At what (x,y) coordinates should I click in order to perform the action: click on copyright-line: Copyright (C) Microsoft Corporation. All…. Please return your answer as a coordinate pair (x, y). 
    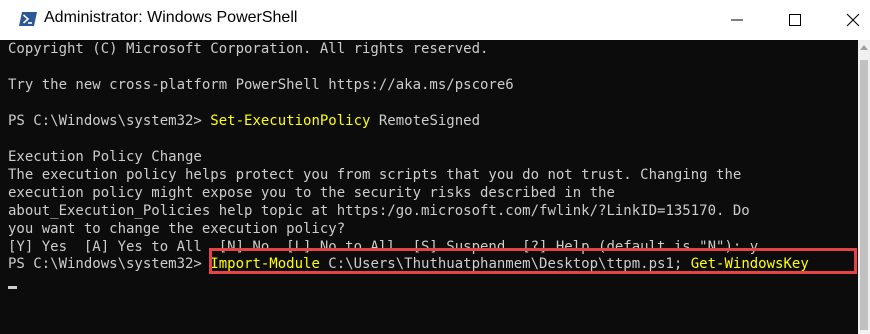
    Looking at the image, I should click on (248, 49).